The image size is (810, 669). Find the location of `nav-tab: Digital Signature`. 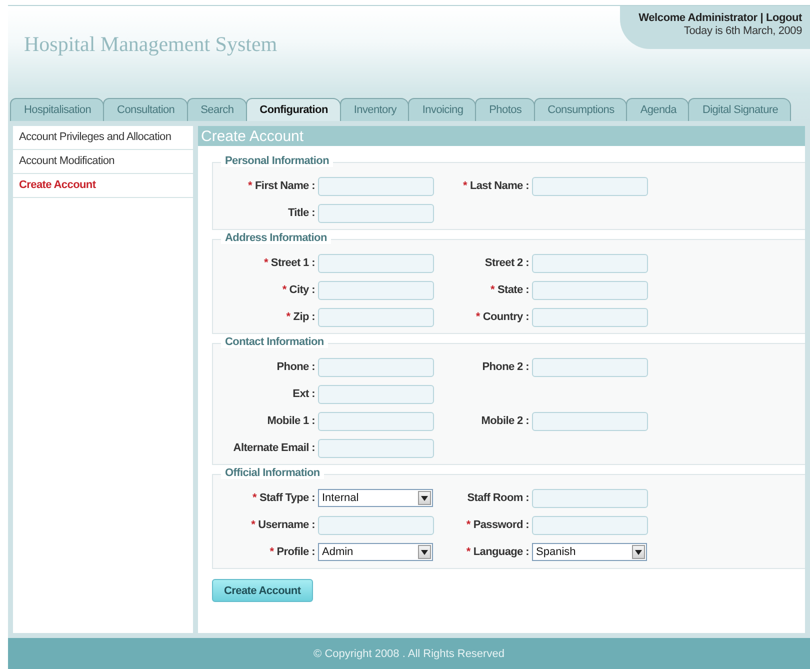

nav-tab: Digital Signature is located at coordinates (740, 109).